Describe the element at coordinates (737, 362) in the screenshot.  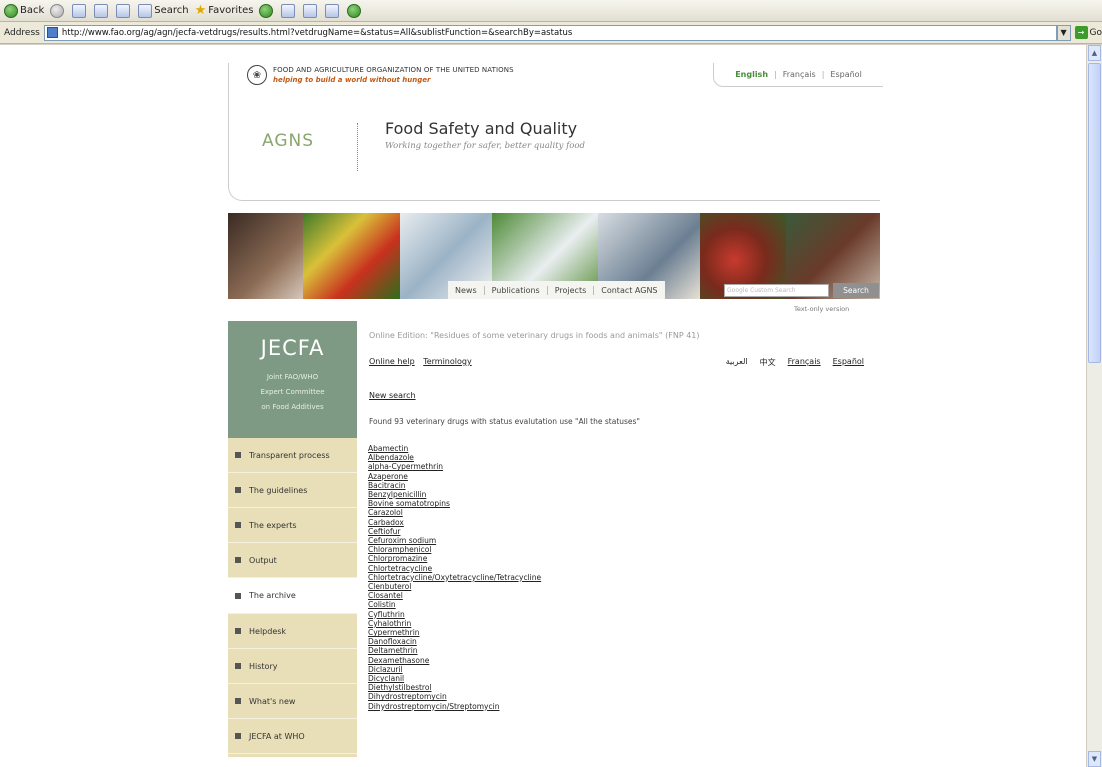
I see `lang-arabic: العربية` at that location.